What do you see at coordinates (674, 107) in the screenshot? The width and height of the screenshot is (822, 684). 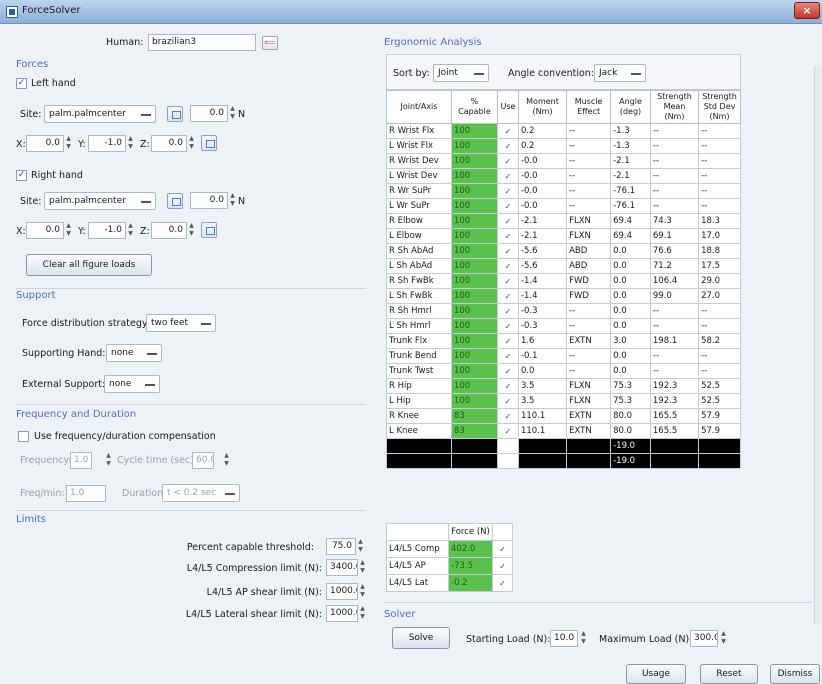 I see `column-header: Strength Mean (Nm)` at bounding box center [674, 107].